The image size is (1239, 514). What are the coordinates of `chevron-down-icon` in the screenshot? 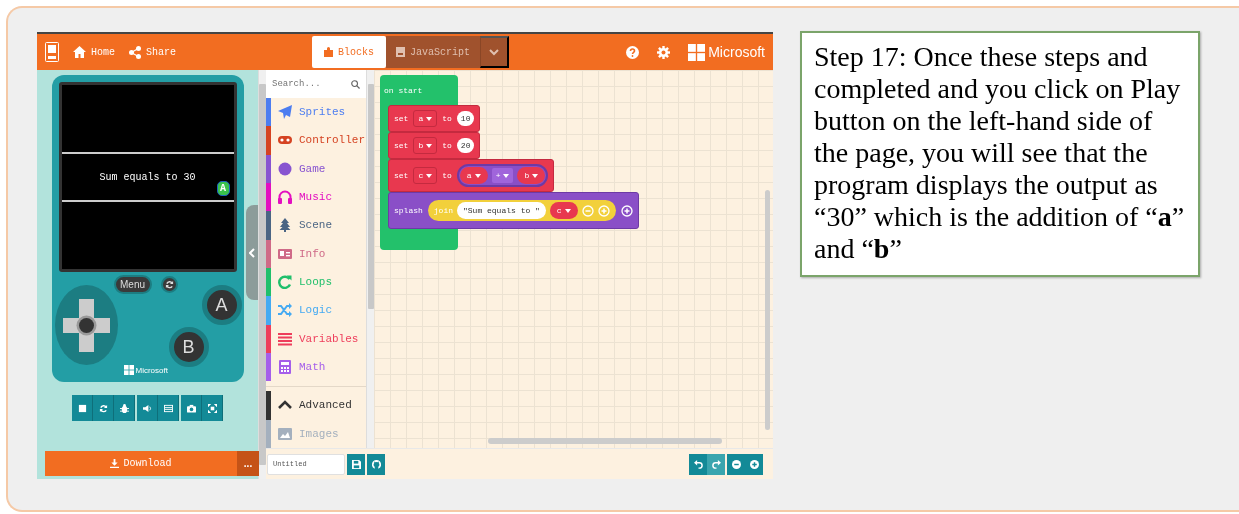 It's located at (494, 52).